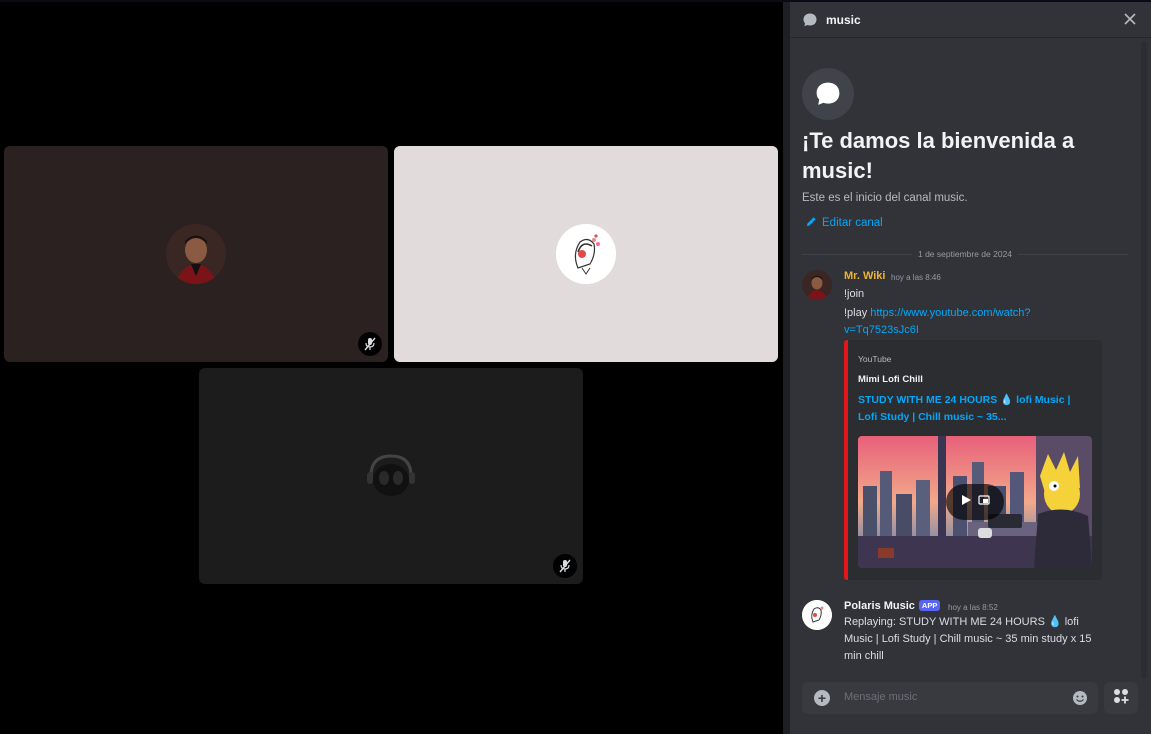  I want to click on message-avatar-polaris, so click(817, 615).